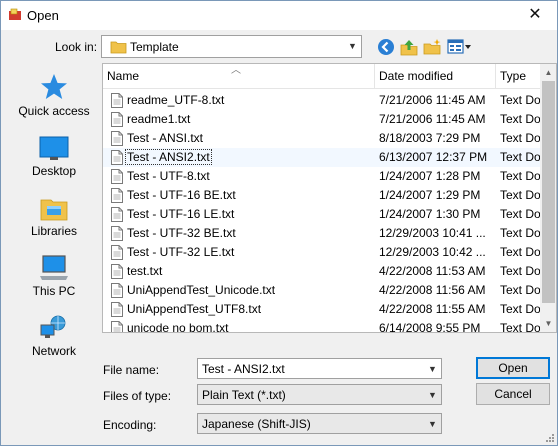 This screenshot has height=446, width=558. What do you see at coordinates (130, 425) in the screenshot?
I see `encoding-label: Encoding:` at bounding box center [130, 425].